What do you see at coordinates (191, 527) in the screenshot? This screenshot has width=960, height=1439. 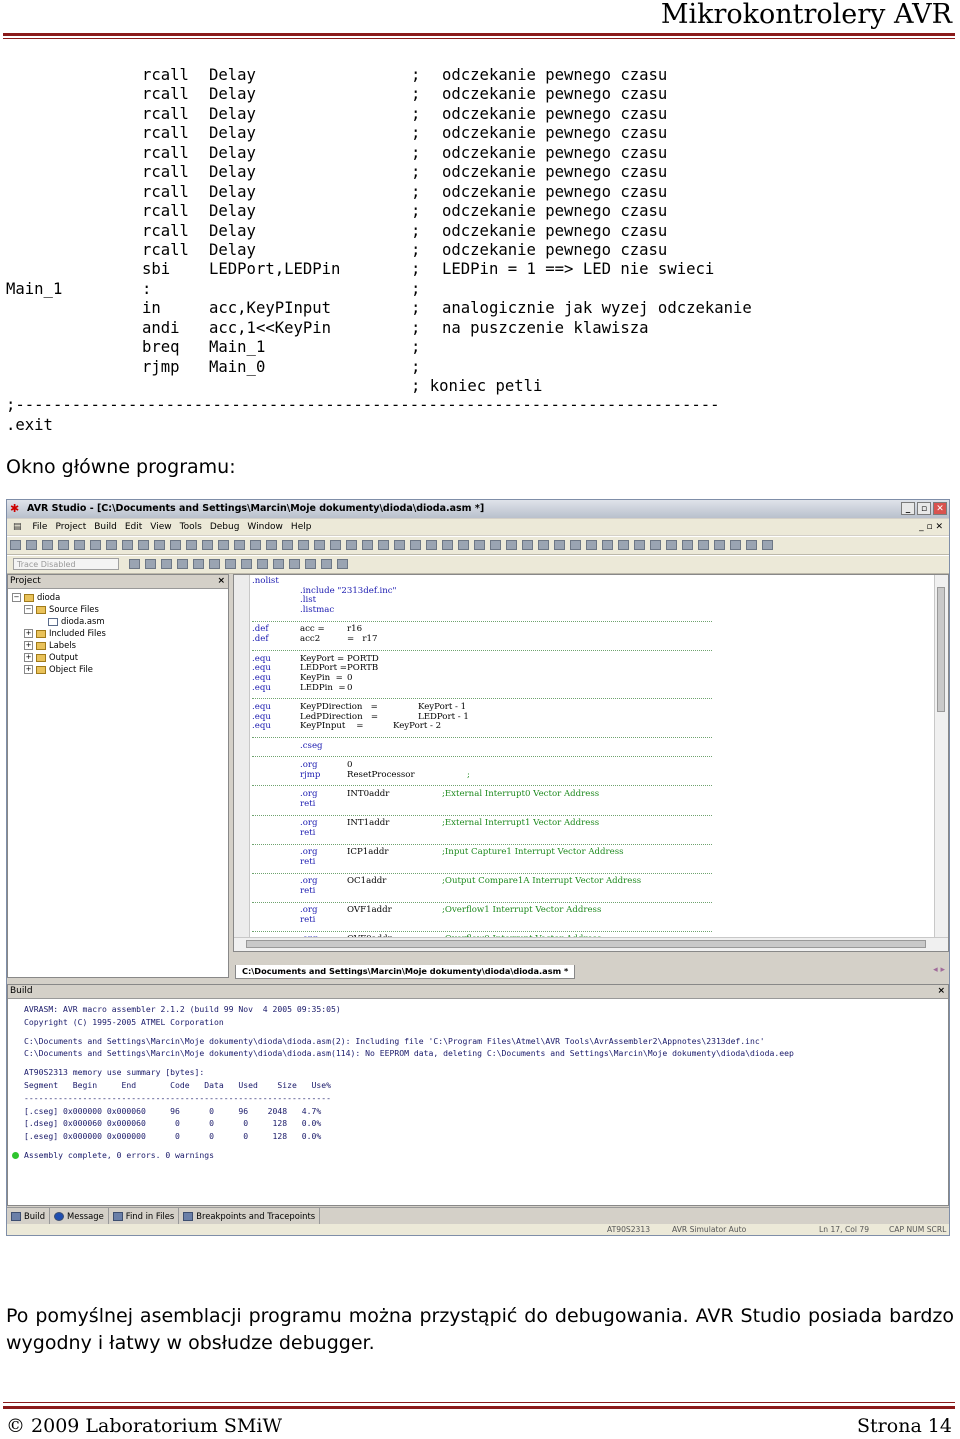 I see `menu-tools: Tools` at bounding box center [191, 527].